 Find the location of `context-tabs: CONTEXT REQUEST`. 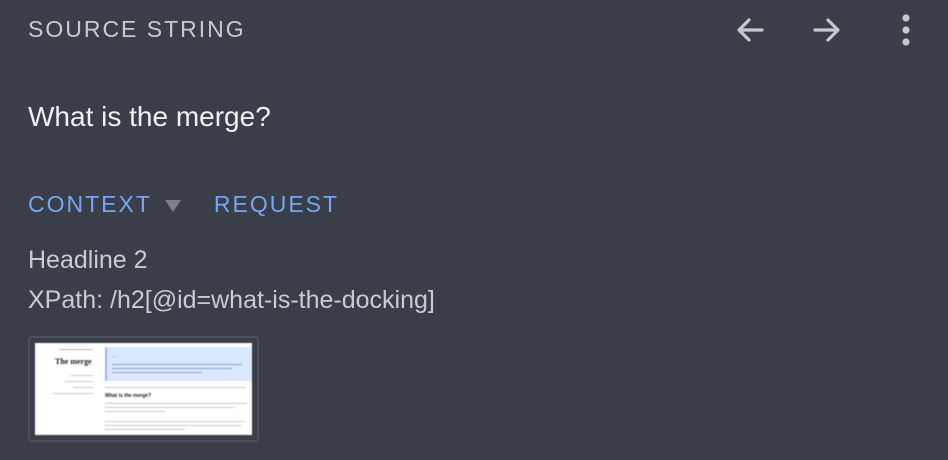

context-tabs: CONTEXT REQUEST is located at coordinates (183, 204).